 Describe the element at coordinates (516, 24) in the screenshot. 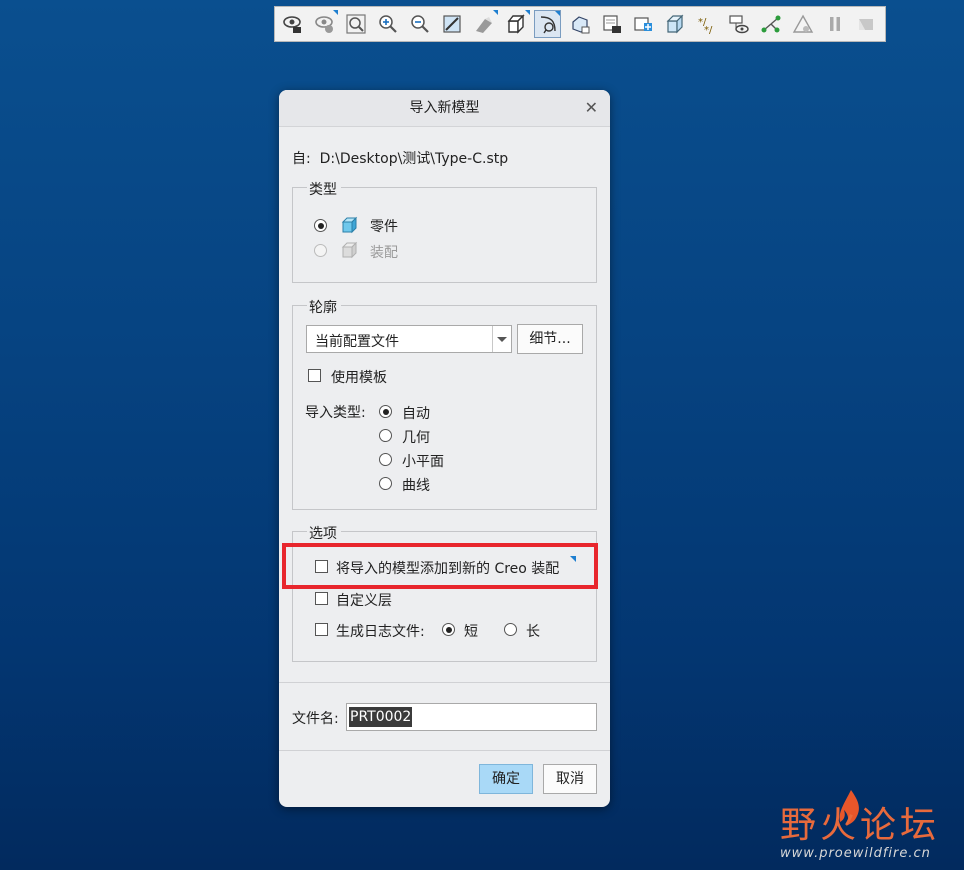

I see `orientation-cube-icon` at that location.